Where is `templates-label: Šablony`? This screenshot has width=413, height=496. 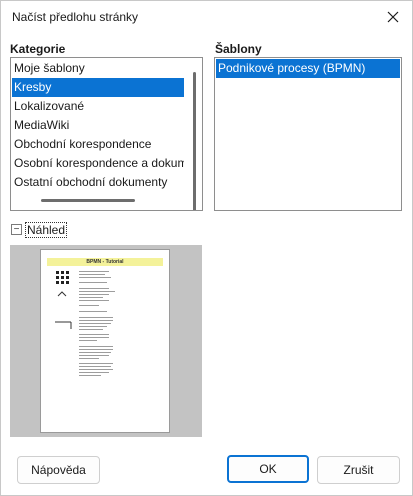
templates-label: Šablony is located at coordinates (238, 49).